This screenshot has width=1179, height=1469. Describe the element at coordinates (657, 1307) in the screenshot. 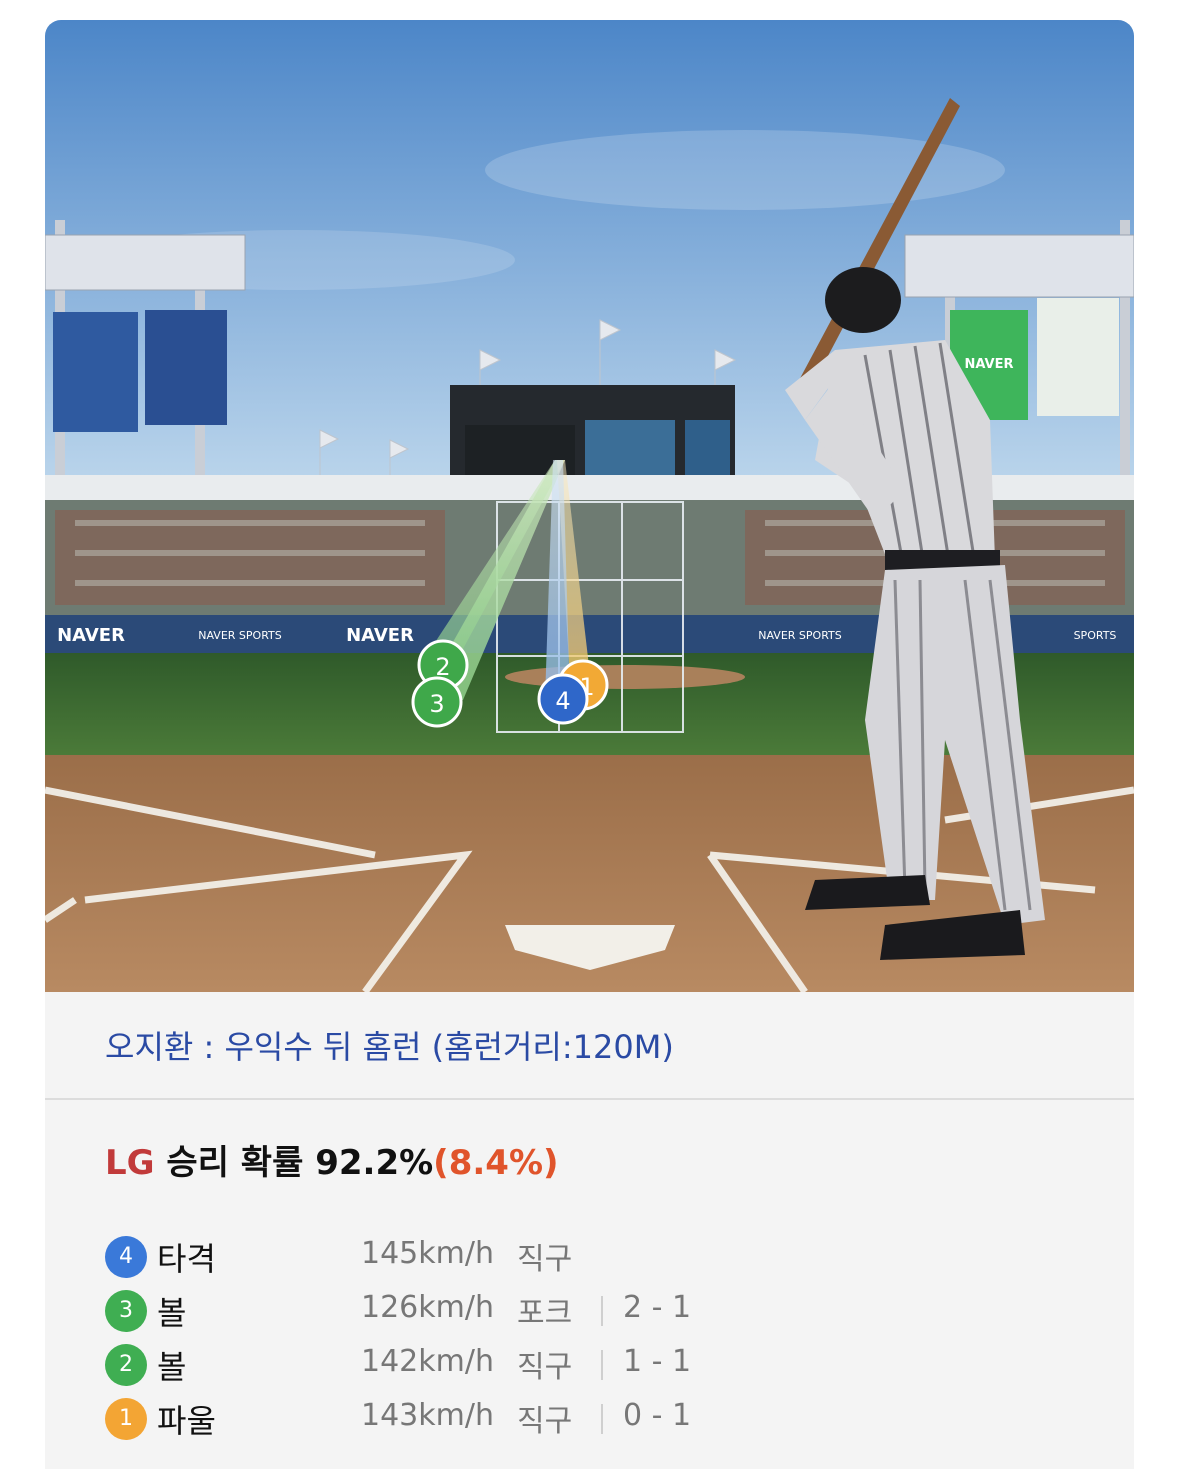

I see `pitch-count: 2 - 1` at that location.